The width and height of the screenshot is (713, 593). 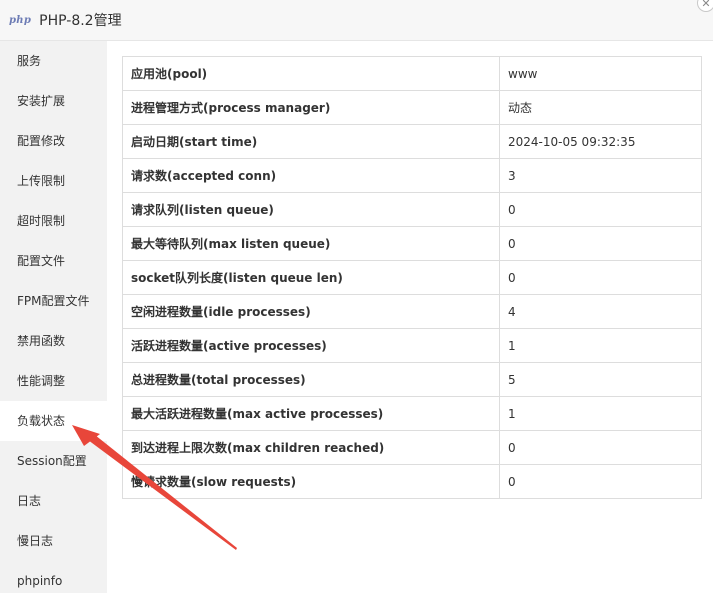 I want to click on sidebar-item: 超时限制, so click(x=53, y=221).